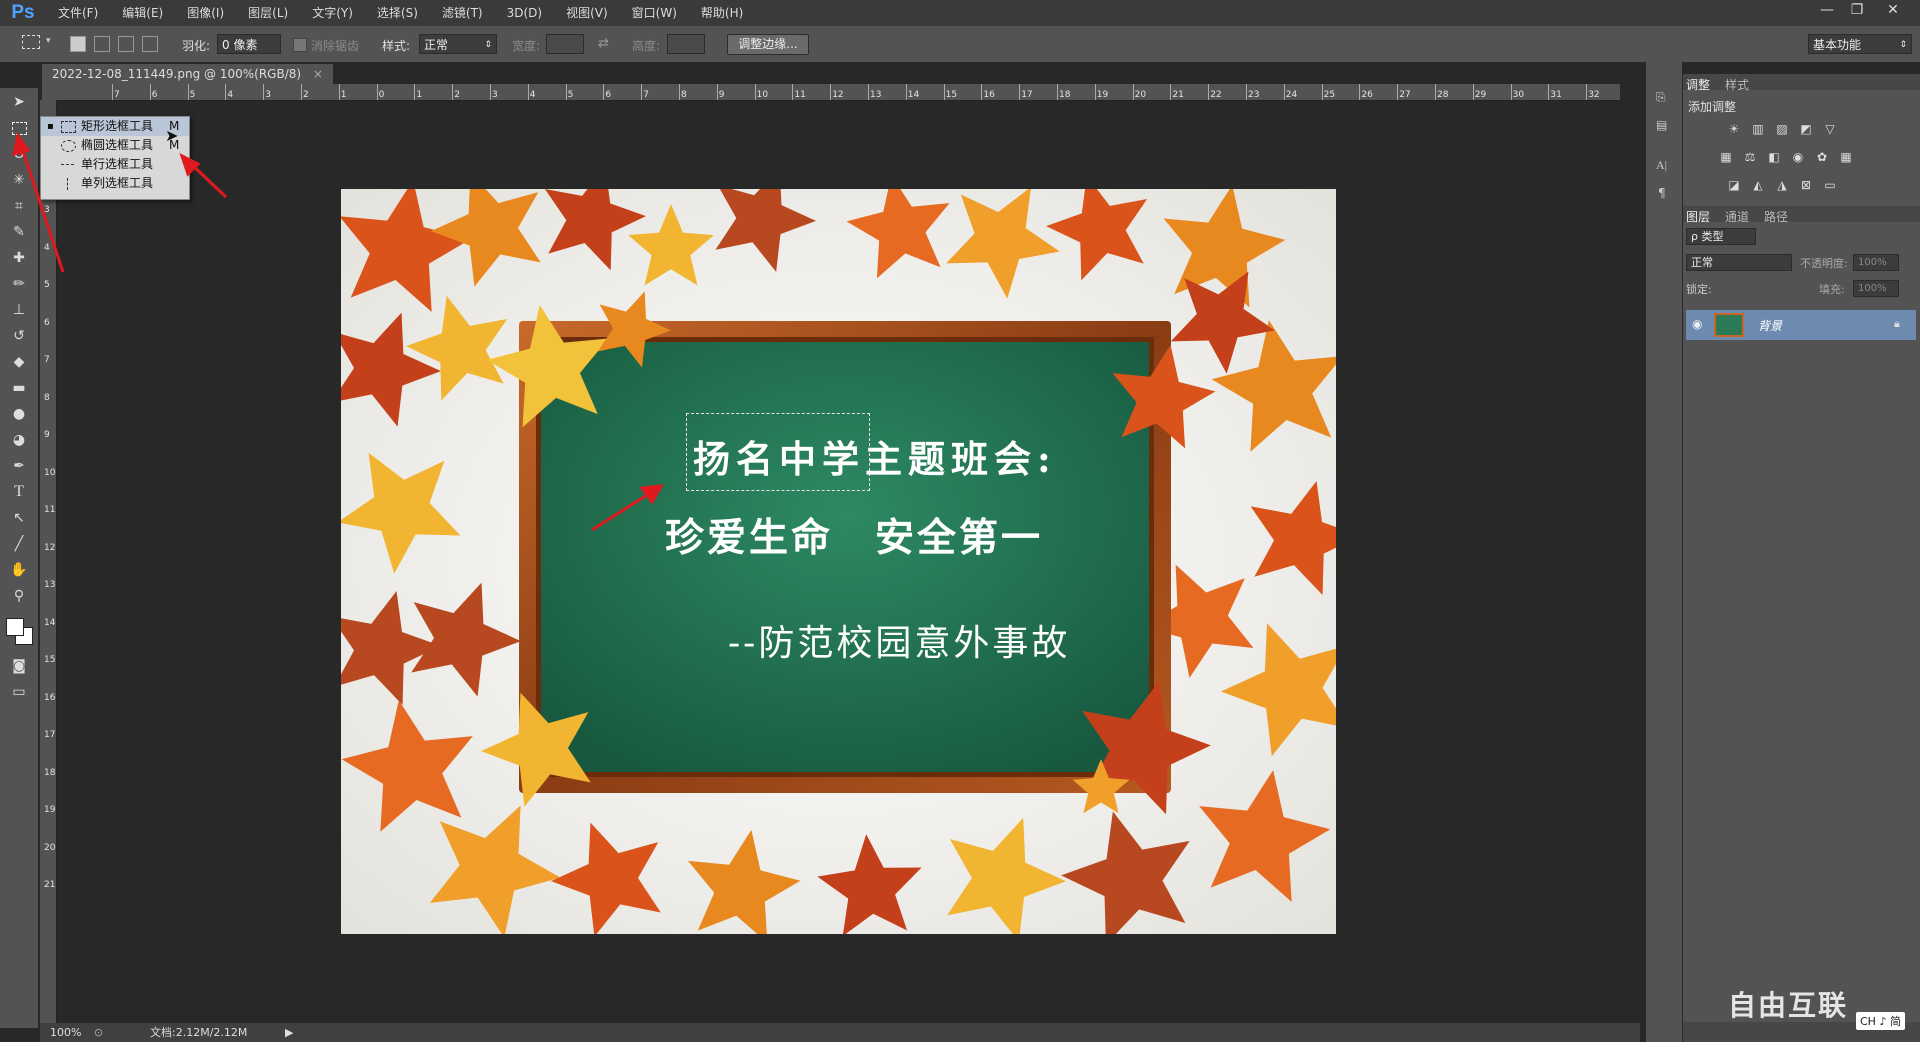 The height and width of the screenshot is (1042, 1920). Describe the element at coordinates (1806, 185) in the screenshot. I see `selective-color-icon: ⊠` at that location.